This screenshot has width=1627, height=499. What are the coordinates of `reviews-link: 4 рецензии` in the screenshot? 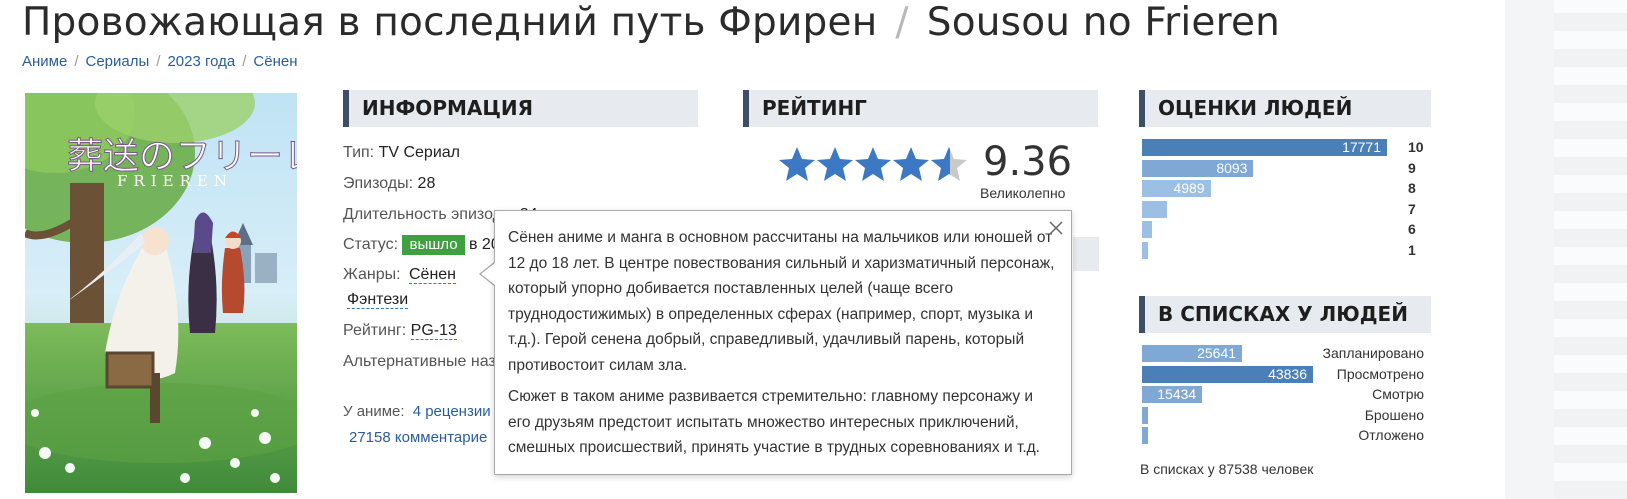 It's located at (452, 411).